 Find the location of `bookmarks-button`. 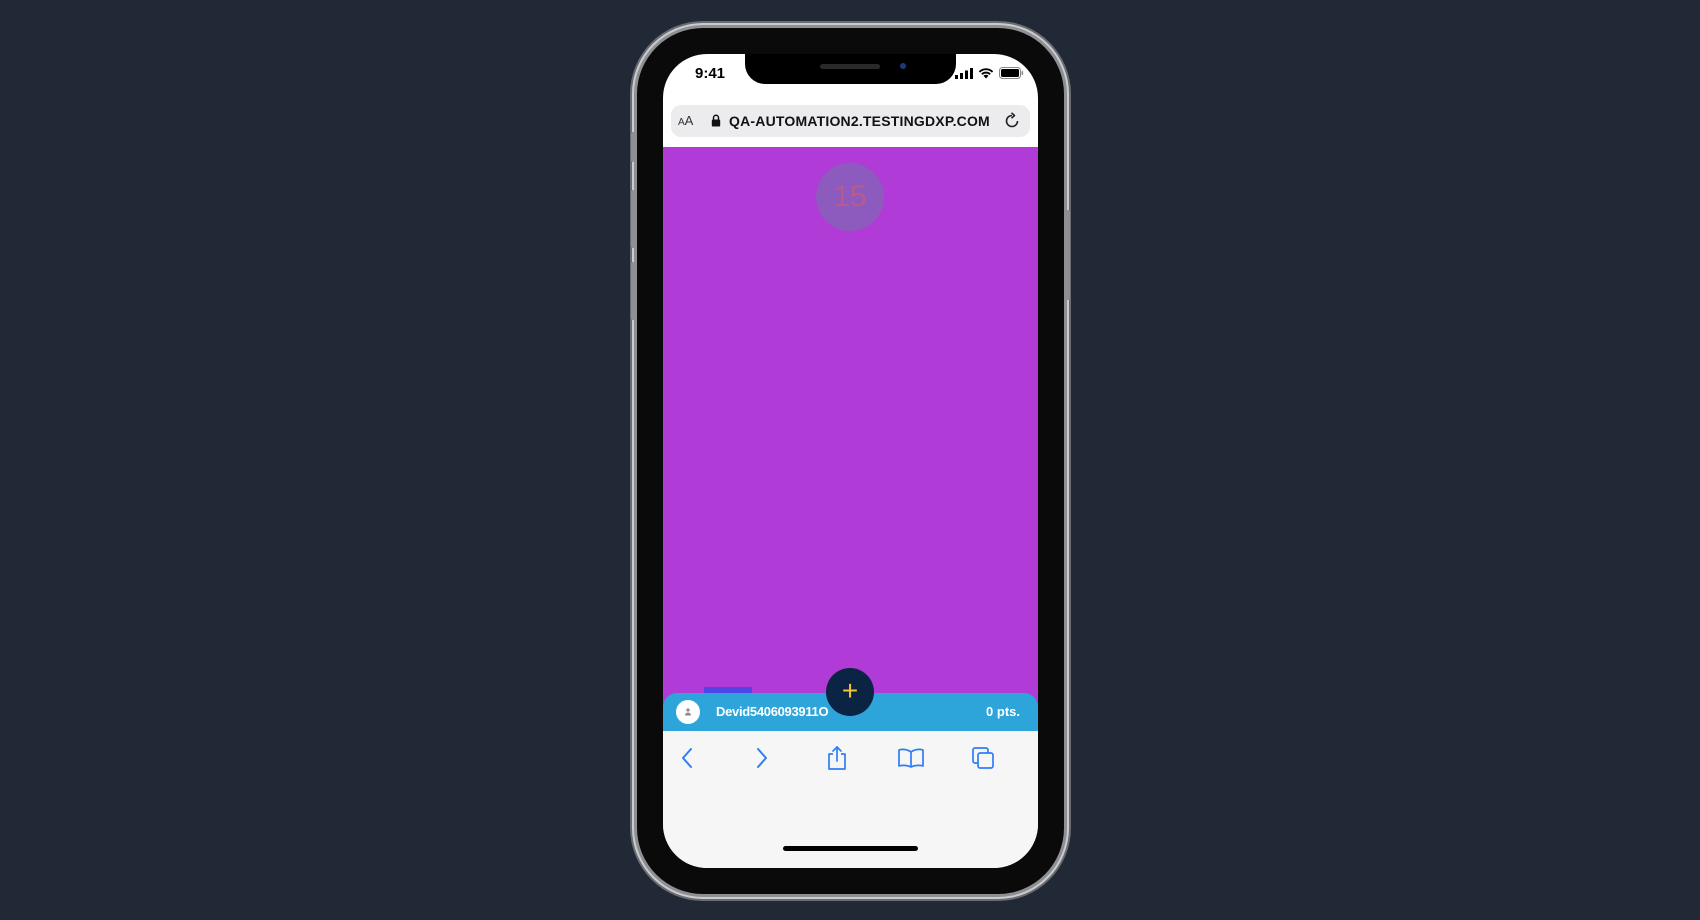

bookmarks-button is located at coordinates (911, 758).